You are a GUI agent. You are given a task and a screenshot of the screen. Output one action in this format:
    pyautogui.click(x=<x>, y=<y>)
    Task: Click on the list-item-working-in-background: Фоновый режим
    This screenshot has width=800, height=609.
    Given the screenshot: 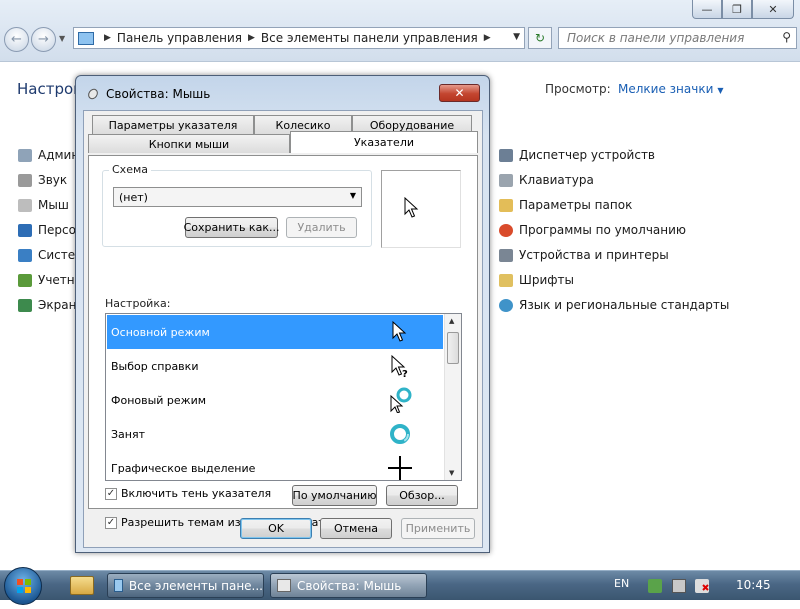 What is the action you would take?
    pyautogui.click(x=275, y=400)
    